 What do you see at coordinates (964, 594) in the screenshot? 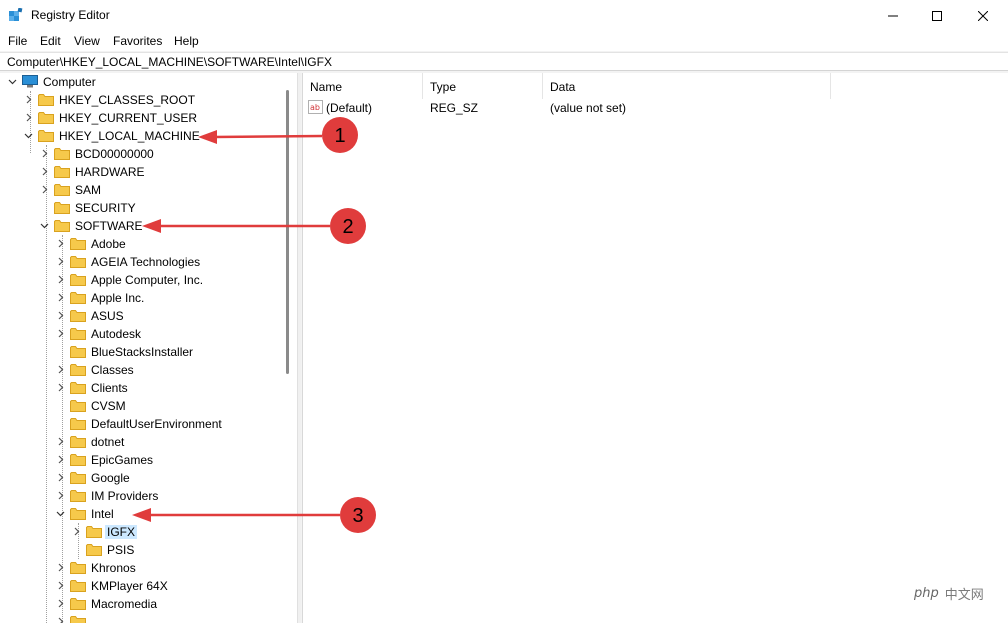
I see `watermark-text: 中文网` at bounding box center [964, 594].